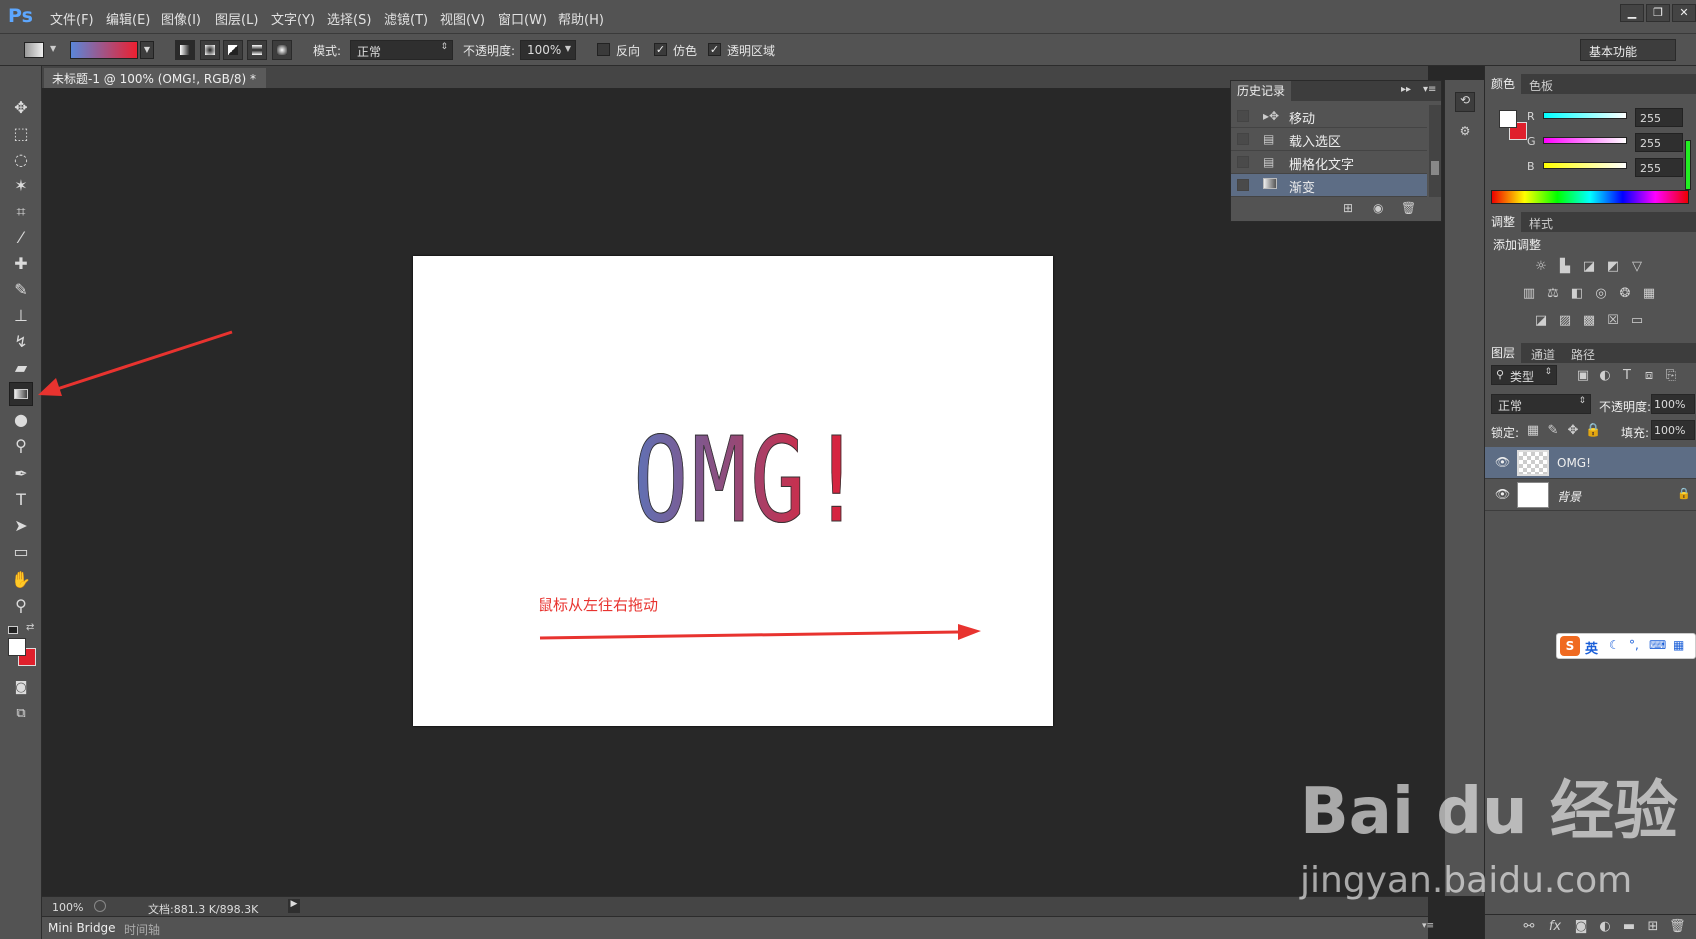  What do you see at coordinates (1329, 139) in the screenshot?
I see `history-item: ▤ 载入选区` at bounding box center [1329, 139].